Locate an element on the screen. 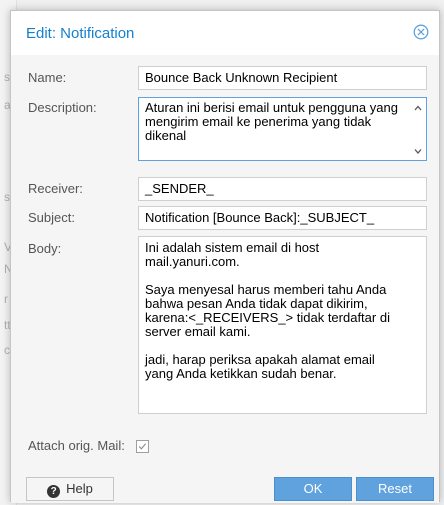  help-button-label: Help is located at coordinates (79, 488).